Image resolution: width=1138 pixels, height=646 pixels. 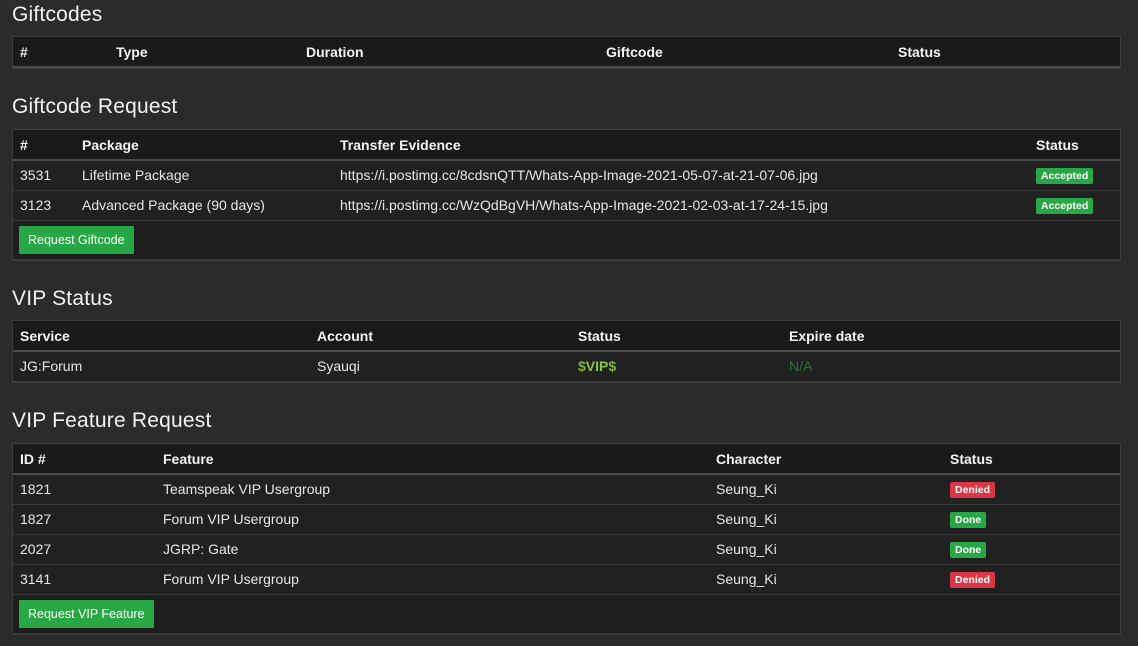 What do you see at coordinates (84, 579) in the screenshot?
I see `feature-id: 3141` at bounding box center [84, 579].